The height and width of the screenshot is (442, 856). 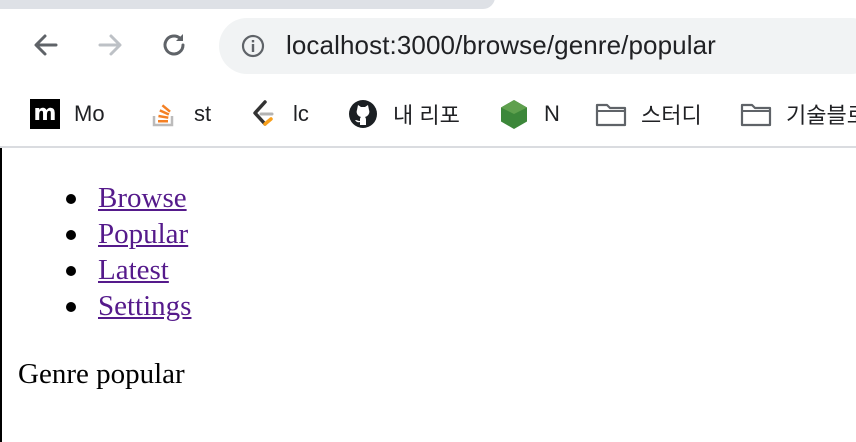 What do you see at coordinates (45, 114) in the screenshot?
I see `medium-icon: m` at bounding box center [45, 114].